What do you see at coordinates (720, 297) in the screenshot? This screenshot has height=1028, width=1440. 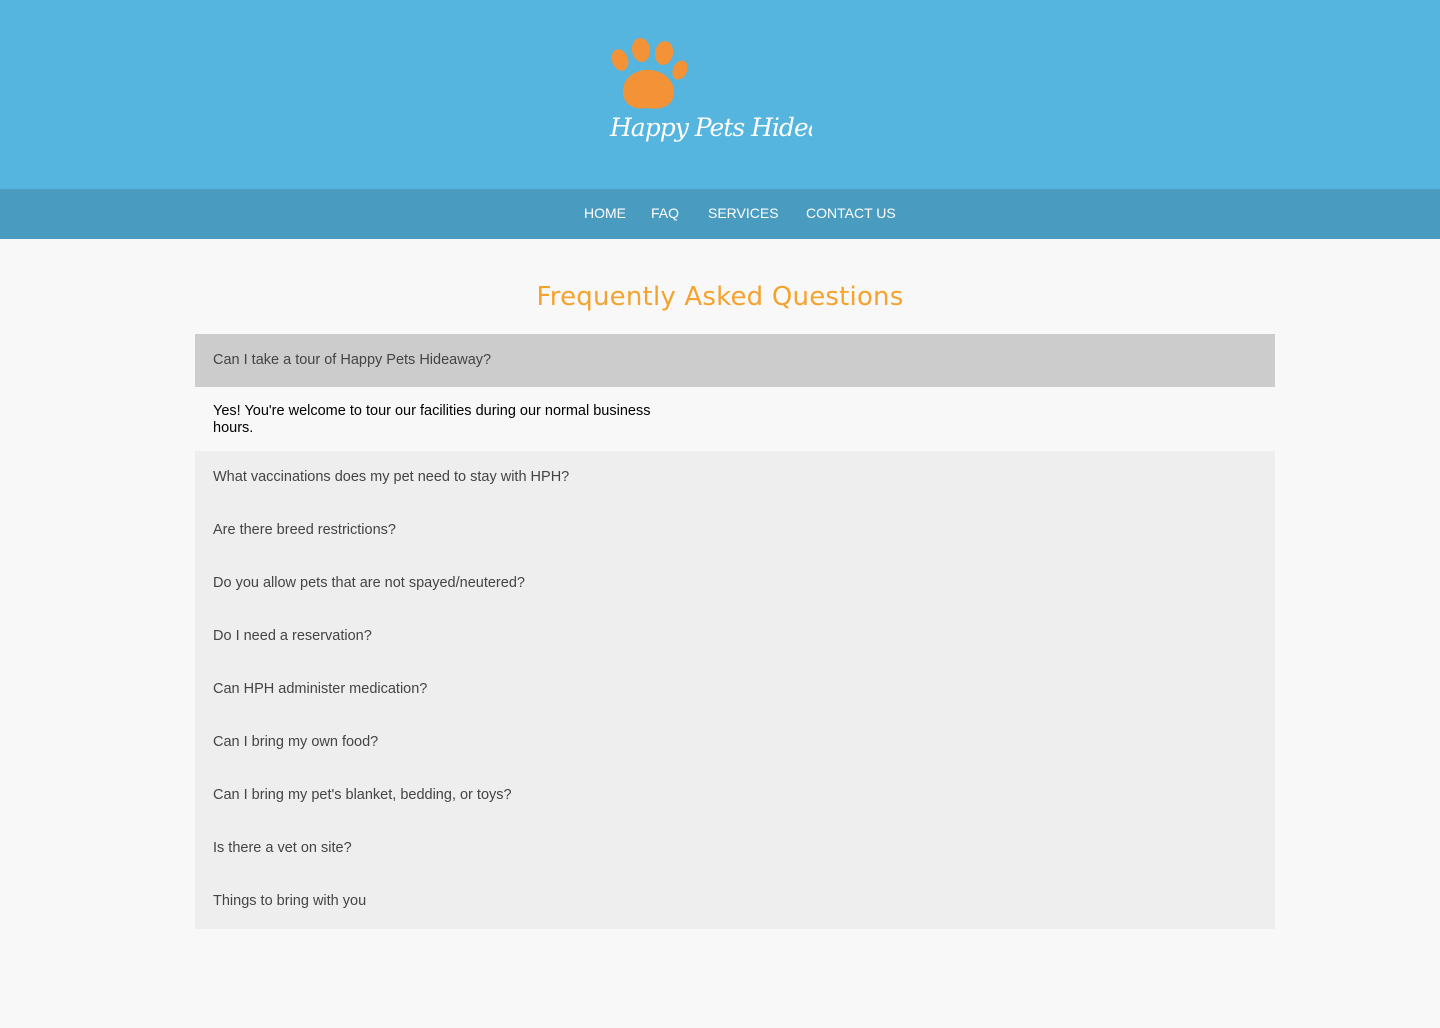 I see `page-title: Frequently Asked Questions` at bounding box center [720, 297].